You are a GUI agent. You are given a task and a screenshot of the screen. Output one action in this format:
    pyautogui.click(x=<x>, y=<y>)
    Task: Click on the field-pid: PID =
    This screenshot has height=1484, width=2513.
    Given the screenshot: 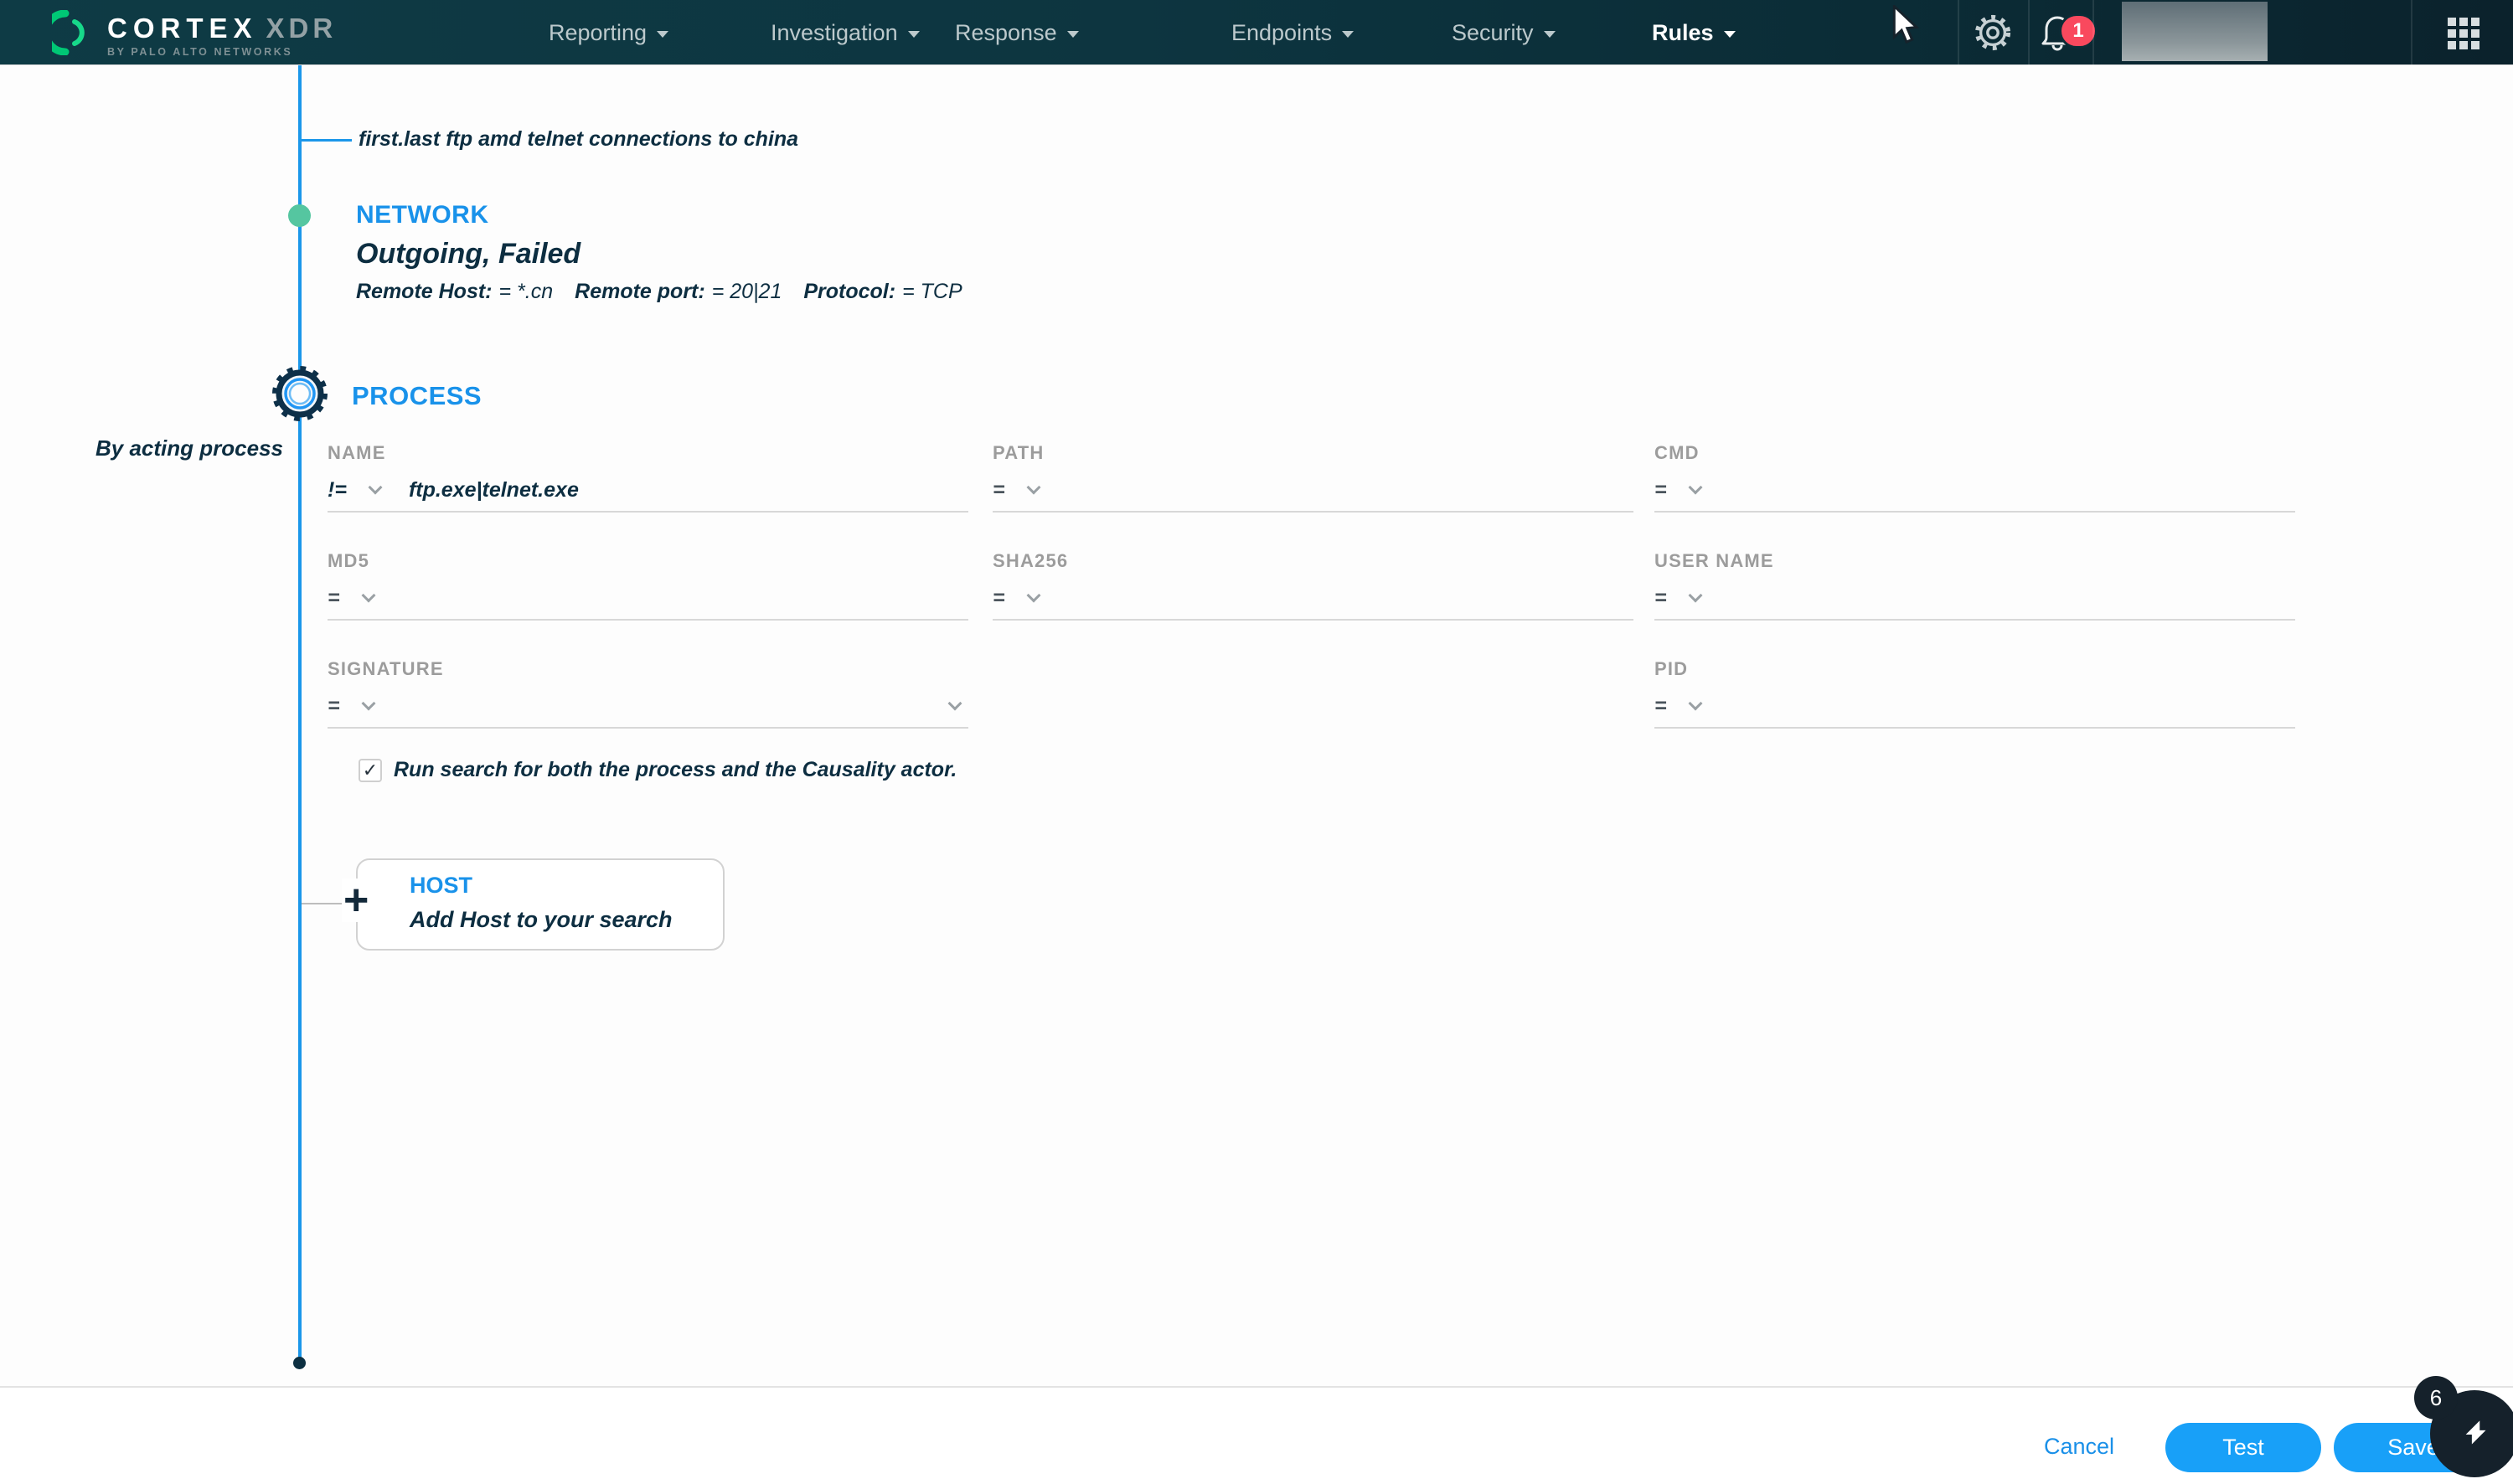 What is the action you would take?
    pyautogui.click(x=1974, y=693)
    